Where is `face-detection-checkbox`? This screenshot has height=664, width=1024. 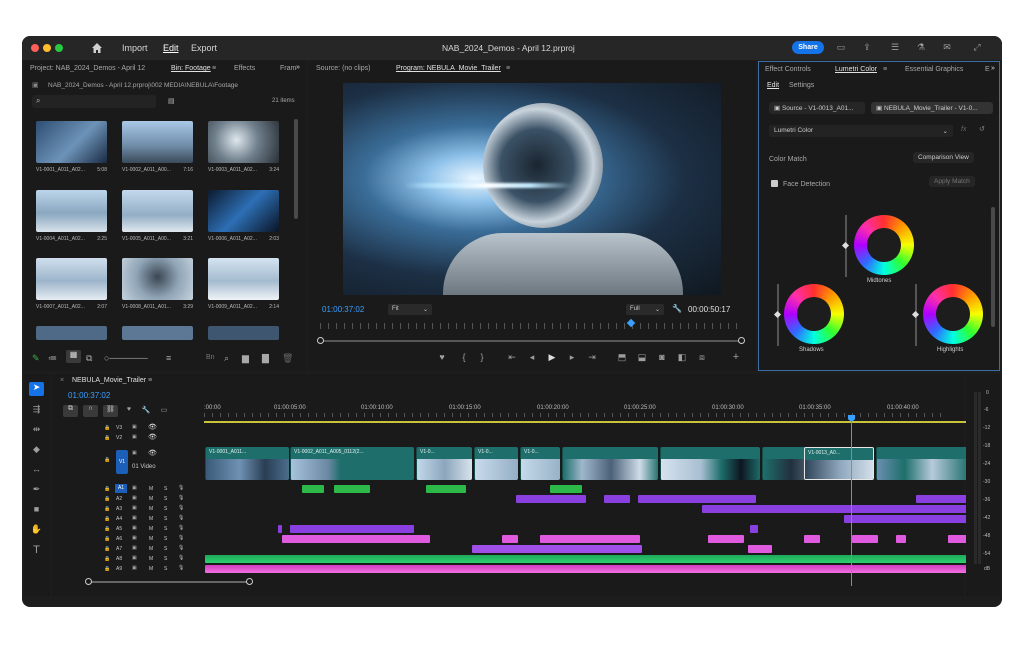 face-detection-checkbox is located at coordinates (774, 183).